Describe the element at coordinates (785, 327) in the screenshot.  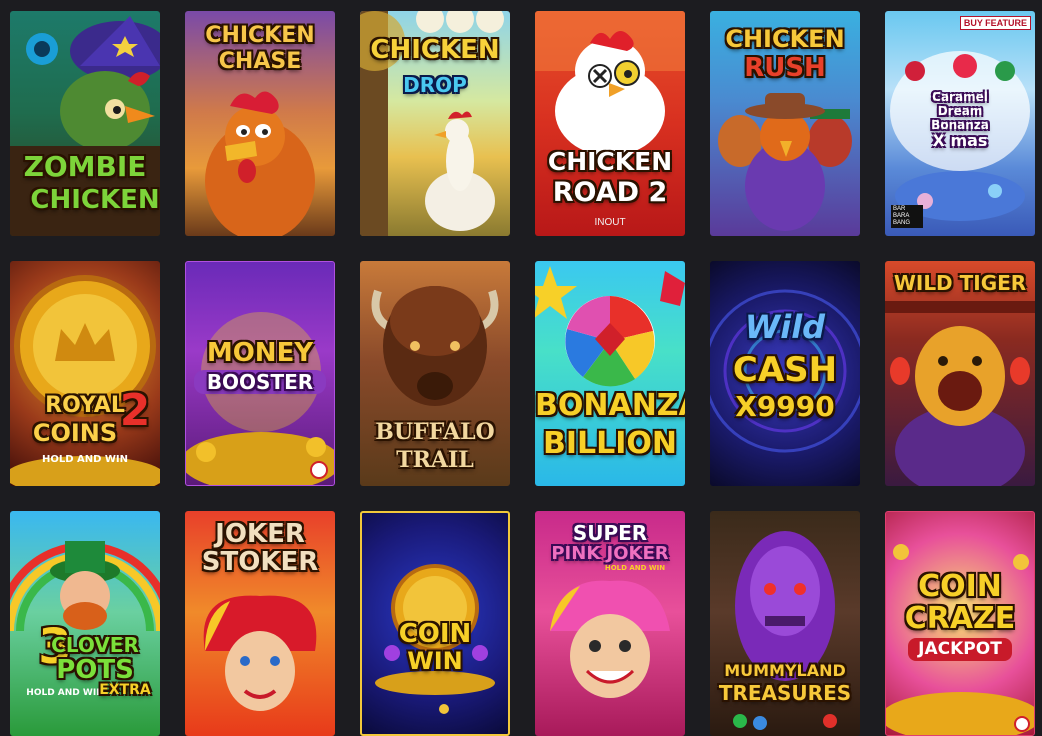
I see `game-title-line-1: Wild` at that location.